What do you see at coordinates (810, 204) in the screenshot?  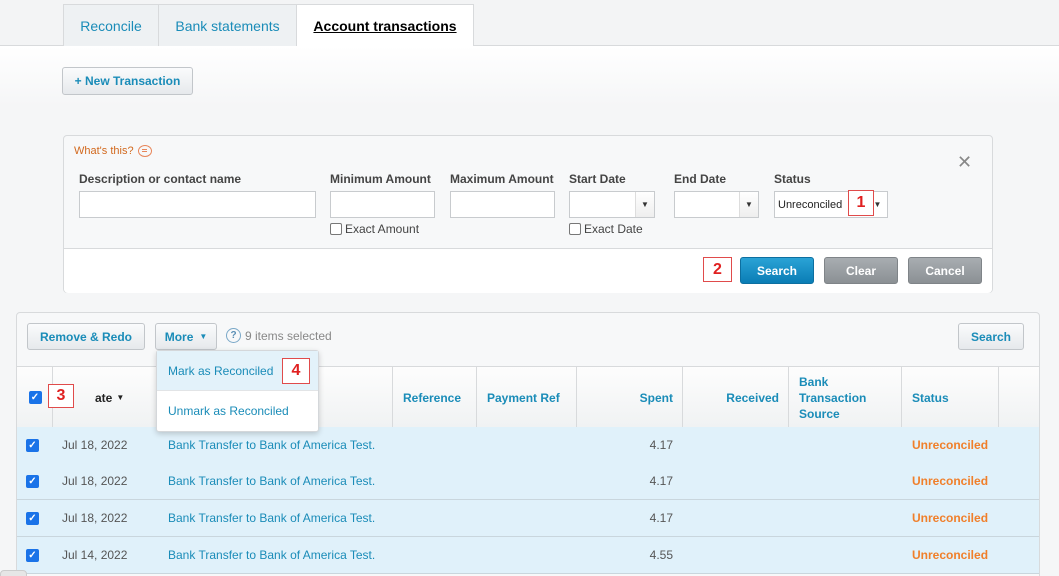 I see `status-select-value: Unreconciled` at bounding box center [810, 204].